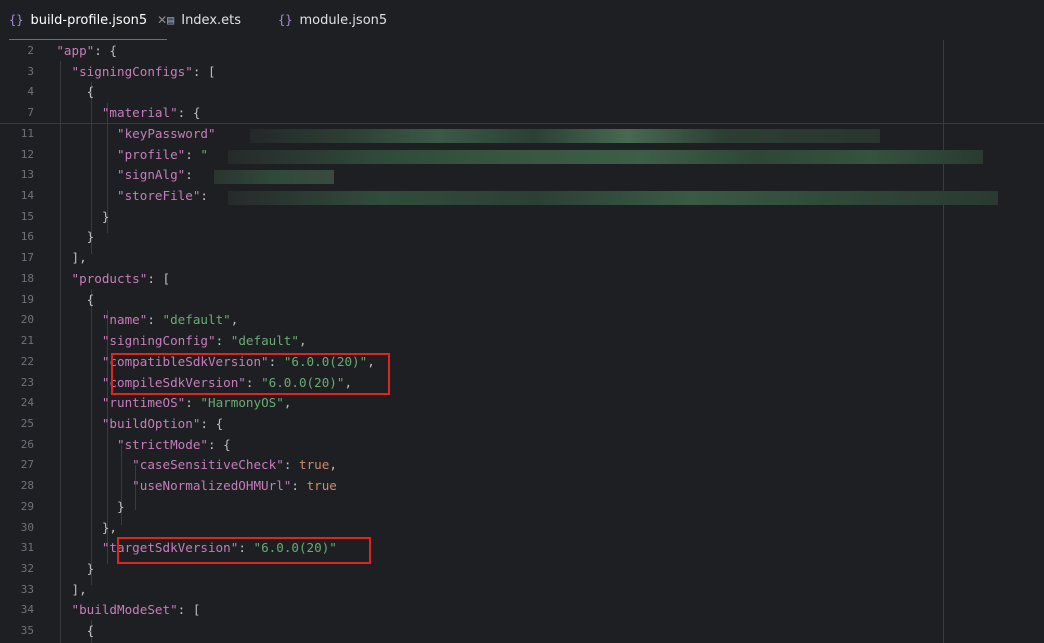  I want to click on code-line: "storeFile":, so click(121, 196).